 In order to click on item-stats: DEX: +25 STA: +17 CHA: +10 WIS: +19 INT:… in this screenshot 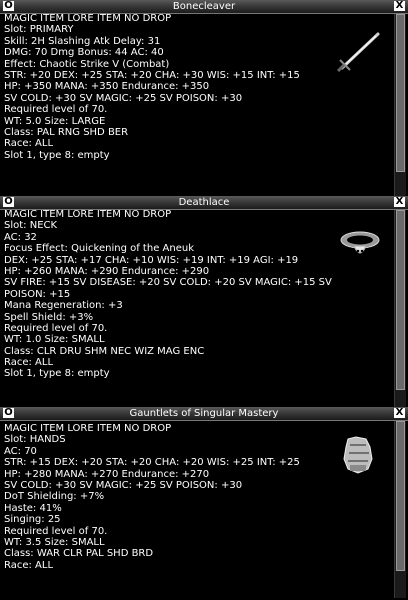, I will do `click(151, 260)`.